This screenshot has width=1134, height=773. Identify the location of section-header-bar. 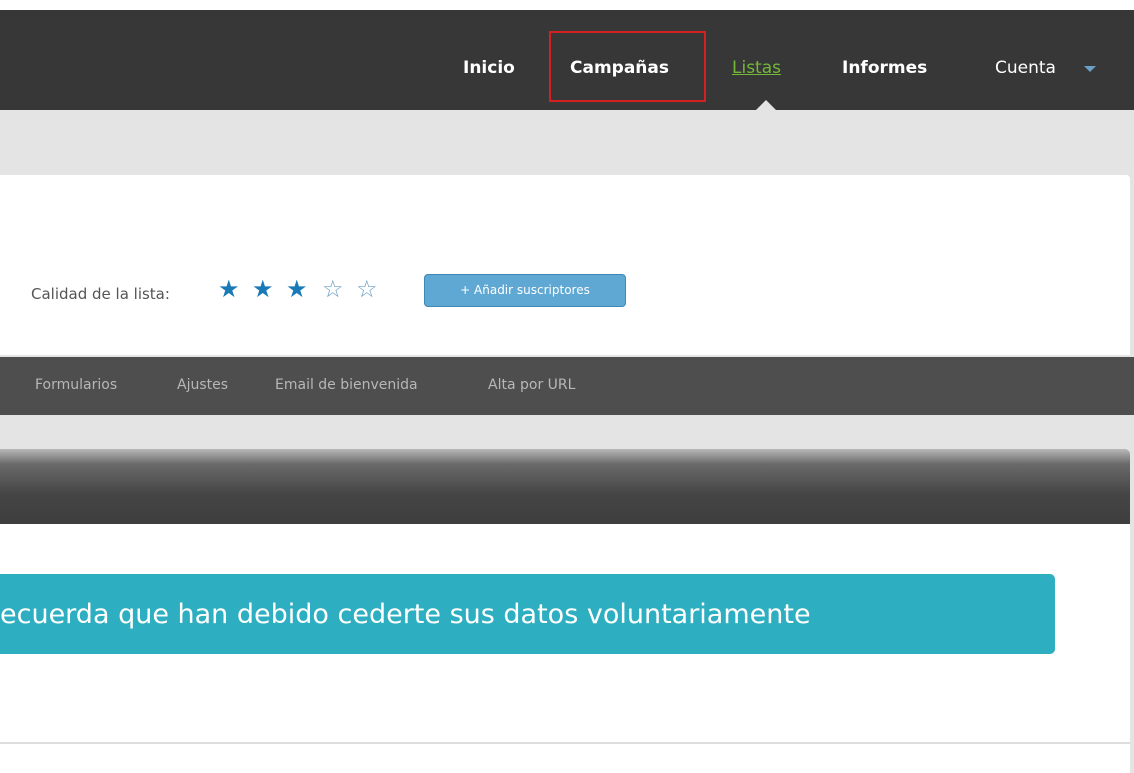
(565, 486).